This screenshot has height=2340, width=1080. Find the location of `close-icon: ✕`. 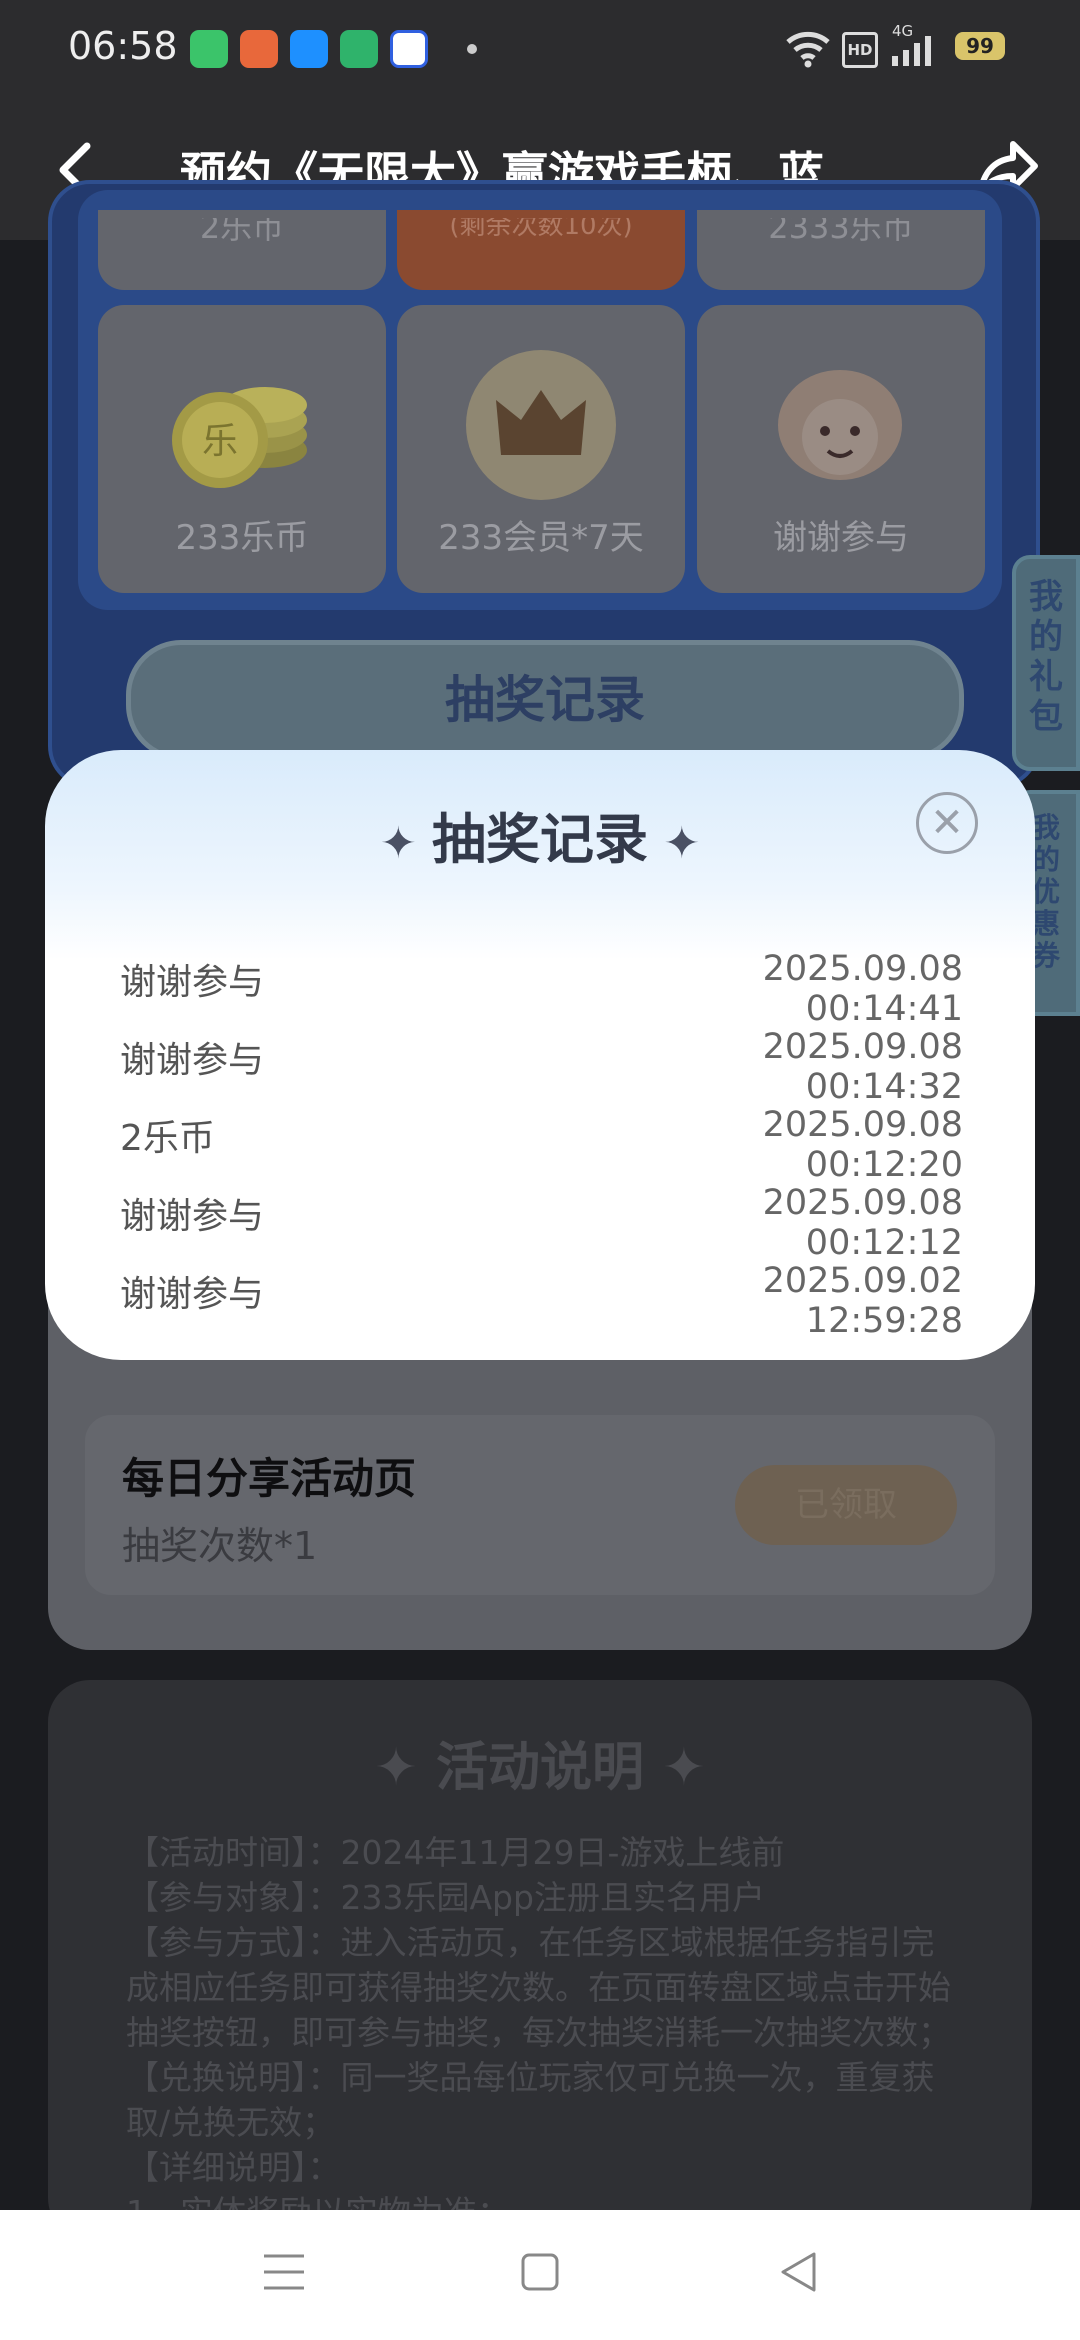

close-icon: ✕ is located at coordinates (947, 823).